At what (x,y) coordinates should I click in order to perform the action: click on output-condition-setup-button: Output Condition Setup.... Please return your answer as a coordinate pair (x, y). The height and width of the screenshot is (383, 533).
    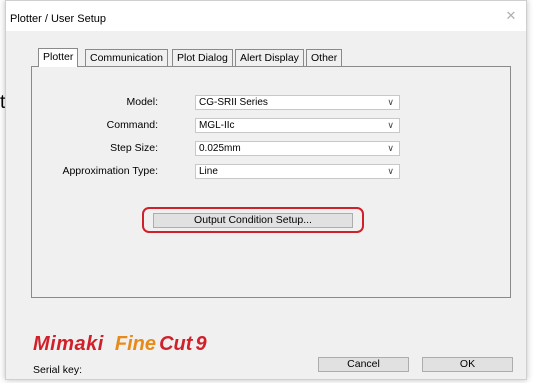
    Looking at the image, I should click on (253, 220).